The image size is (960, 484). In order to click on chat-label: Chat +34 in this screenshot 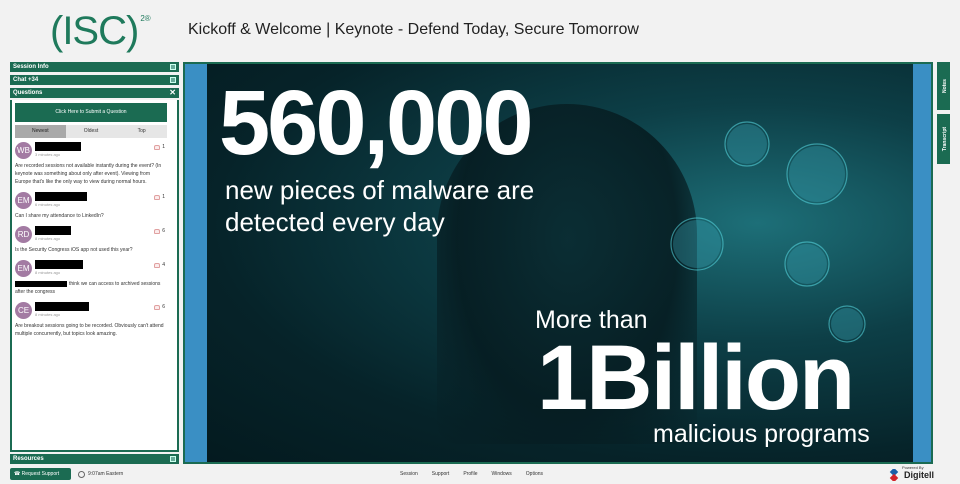, I will do `click(26, 80)`.